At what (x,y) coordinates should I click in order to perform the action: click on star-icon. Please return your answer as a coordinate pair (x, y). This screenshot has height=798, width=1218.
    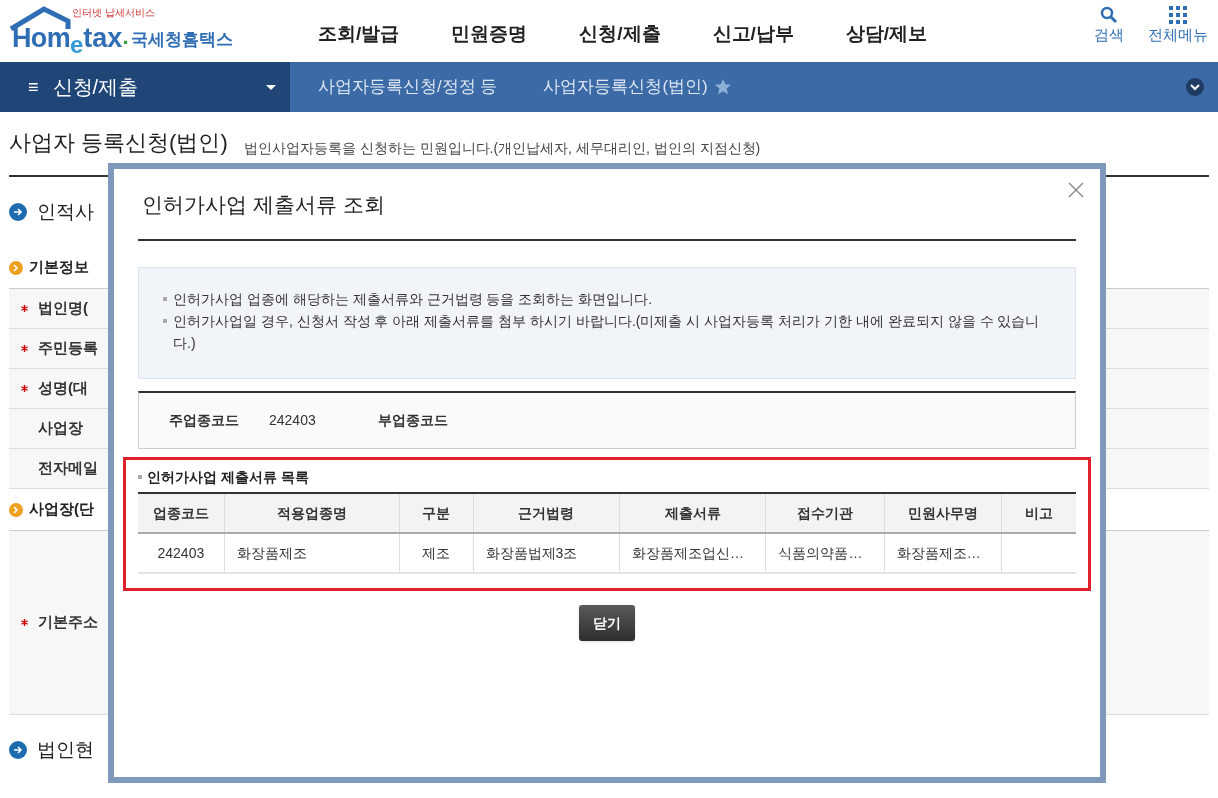
    Looking at the image, I should click on (722, 87).